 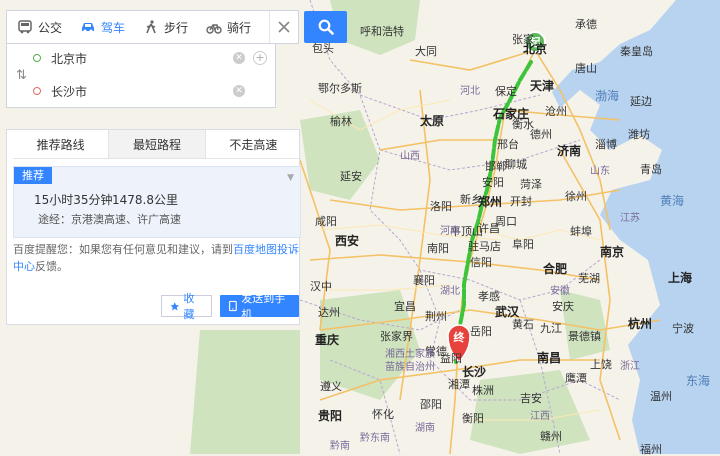 What do you see at coordinates (606, 144) in the screenshot?
I see `map-label-zibo: 淄博` at bounding box center [606, 144].